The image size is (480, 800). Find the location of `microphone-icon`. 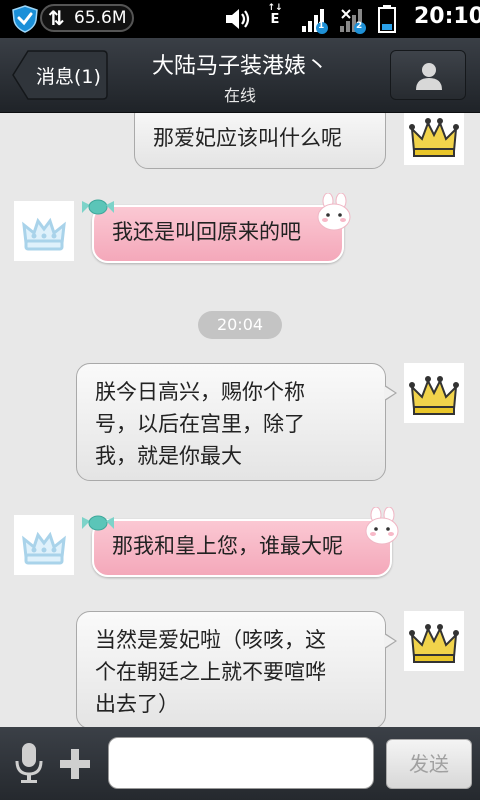

microphone-icon is located at coordinates (29, 763).